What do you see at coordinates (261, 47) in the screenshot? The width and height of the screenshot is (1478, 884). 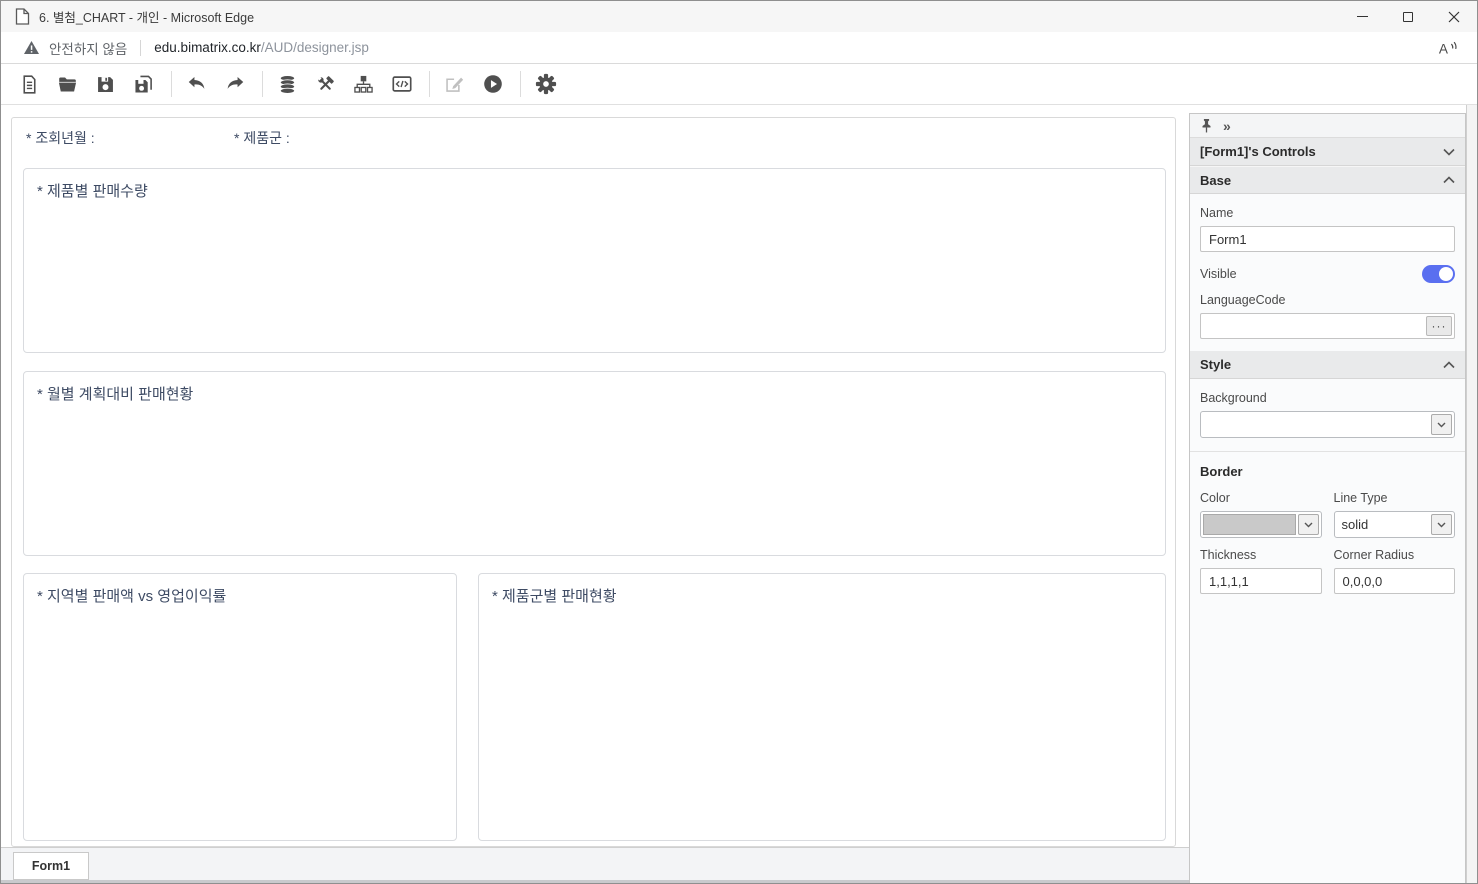 I see `url-field: edu.bimatrix.co.kr/AUD/designer.jsp` at bounding box center [261, 47].